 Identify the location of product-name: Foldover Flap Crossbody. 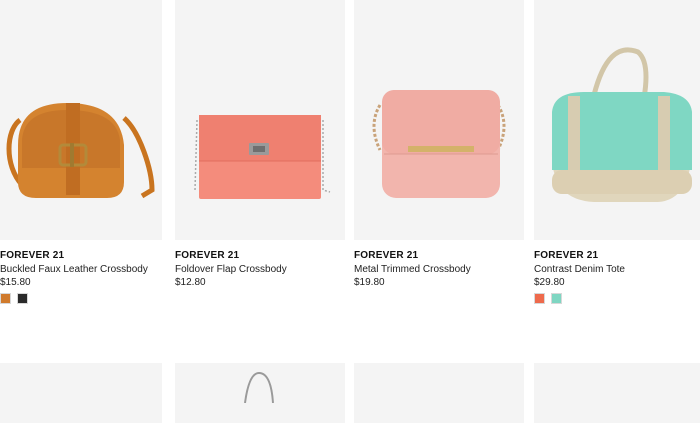
(260, 269).